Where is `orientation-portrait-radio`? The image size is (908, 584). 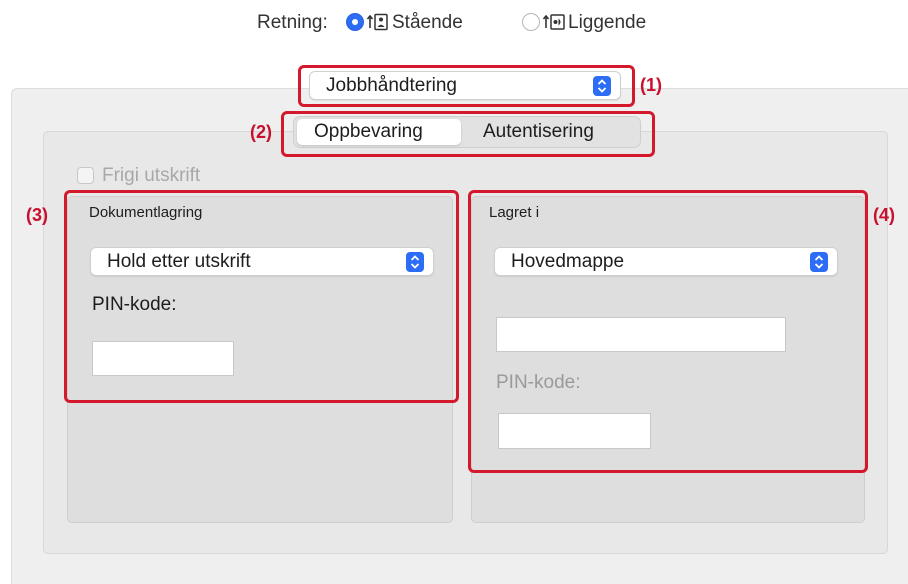 orientation-portrait-radio is located at coordinates (355, 22).